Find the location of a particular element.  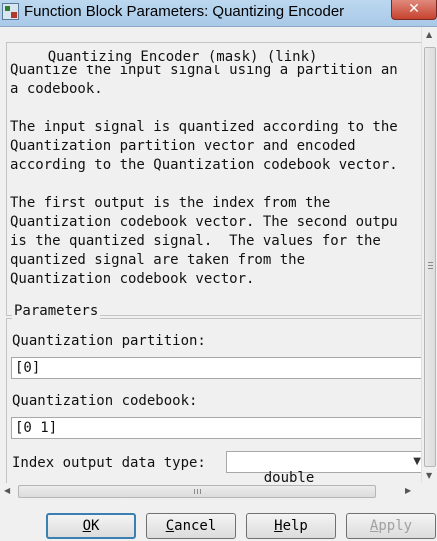

apply-button: Apply is located at coordinates (391, 526).